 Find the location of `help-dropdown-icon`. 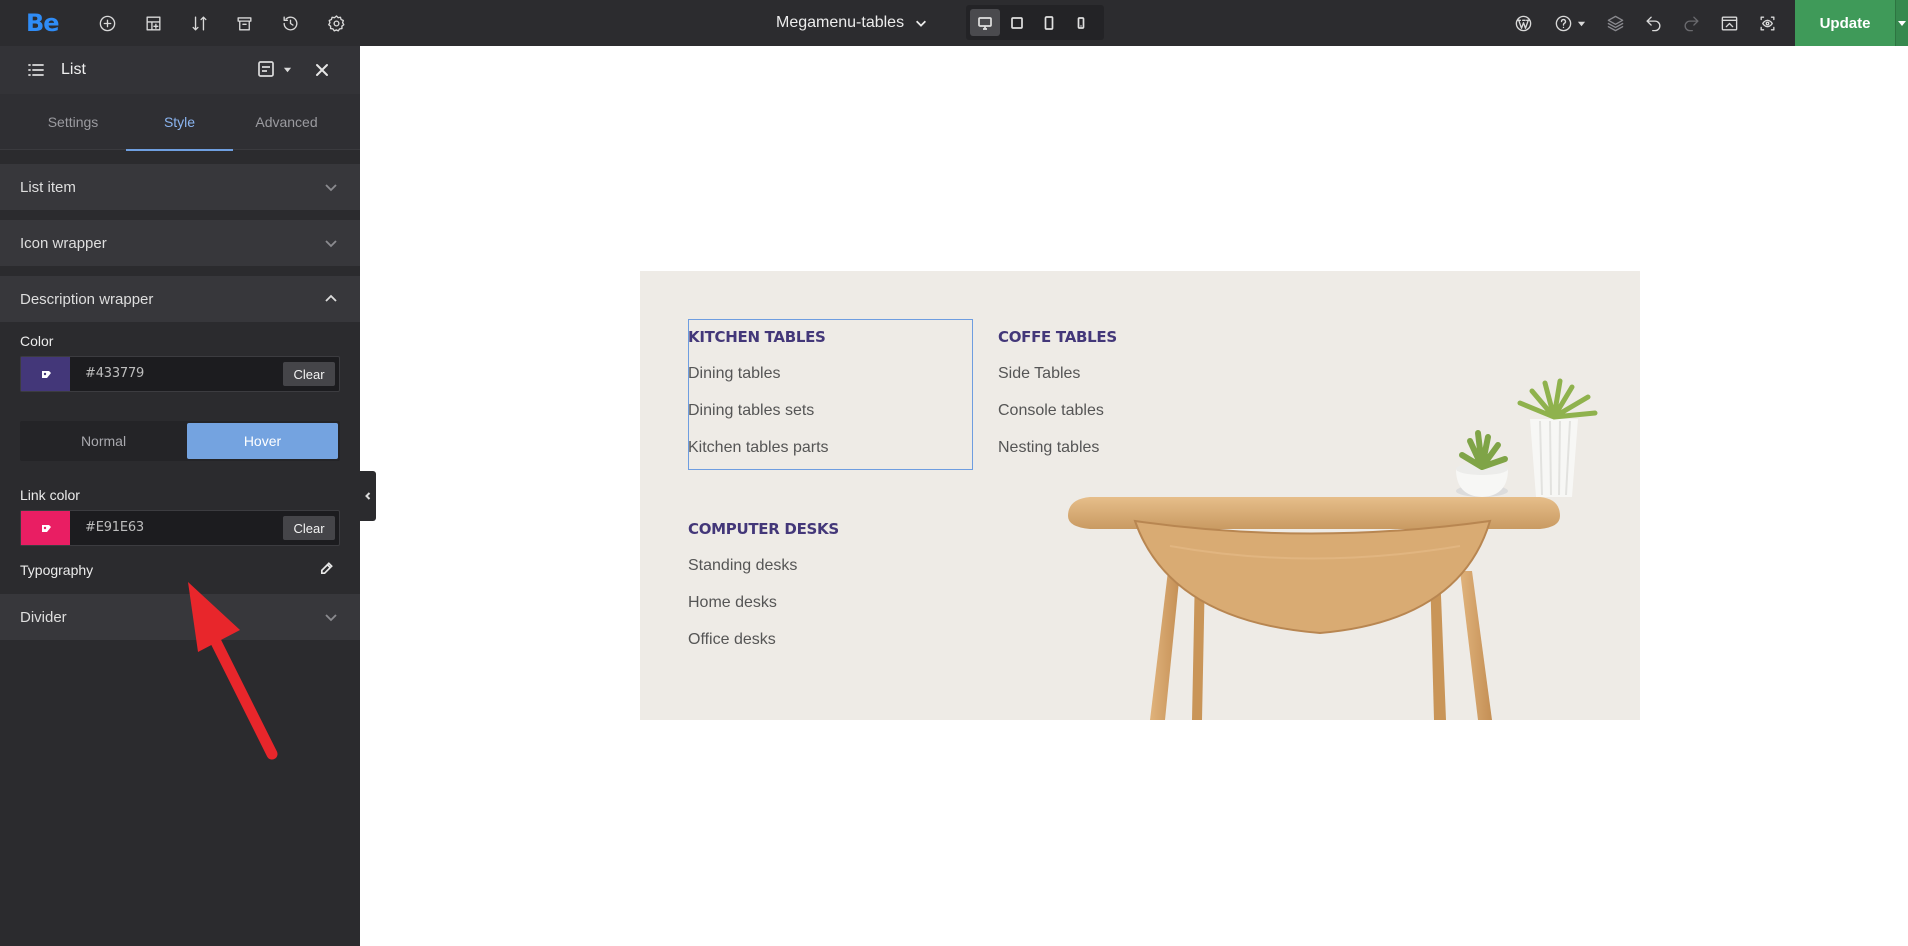

help-dropdown-icon is located at coordinates (1581, 23).